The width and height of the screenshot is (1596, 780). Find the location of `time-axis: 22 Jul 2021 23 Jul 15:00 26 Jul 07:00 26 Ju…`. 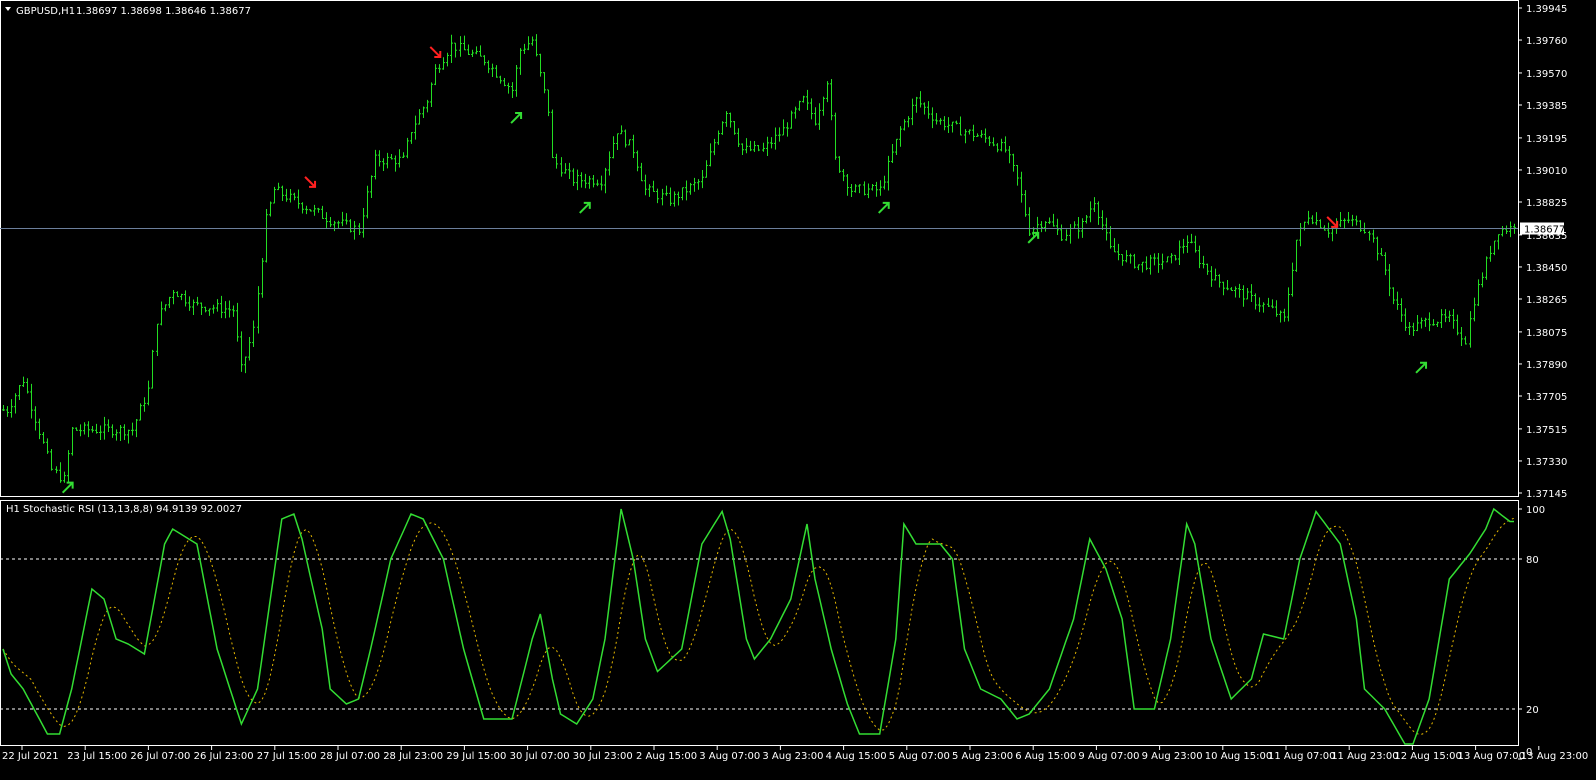

time-axis: 22 Jul 2021 23 Jul 15:00 26 Jul 07:00 26 Ju… is located at coordinates (795, 754).